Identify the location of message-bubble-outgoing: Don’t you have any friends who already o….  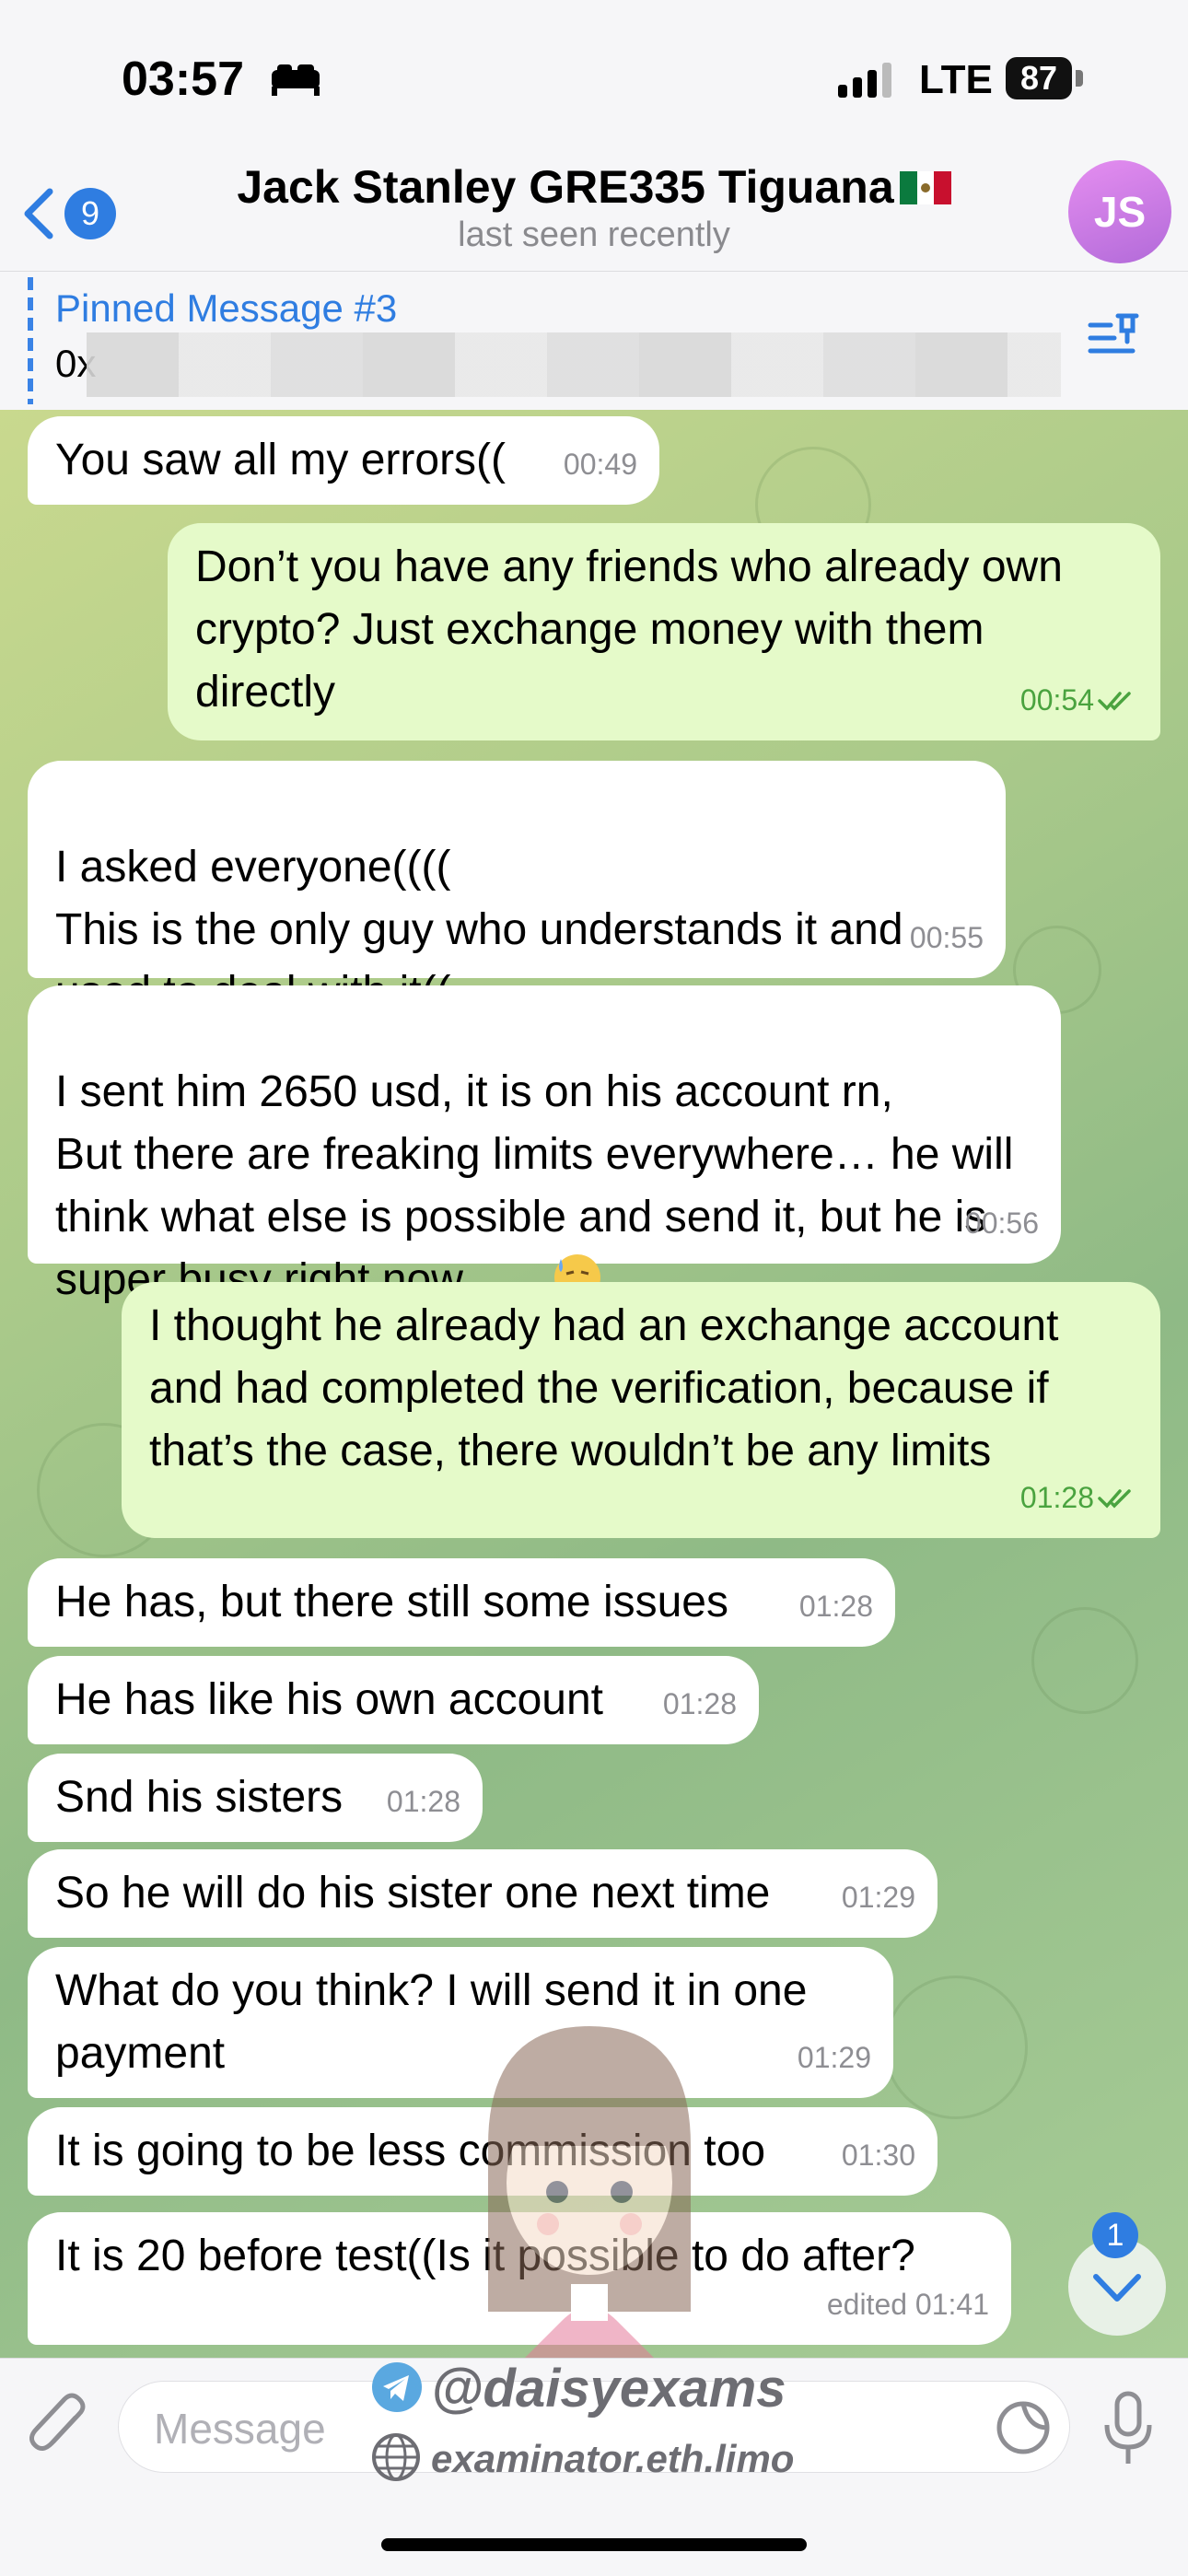
(664, 631).